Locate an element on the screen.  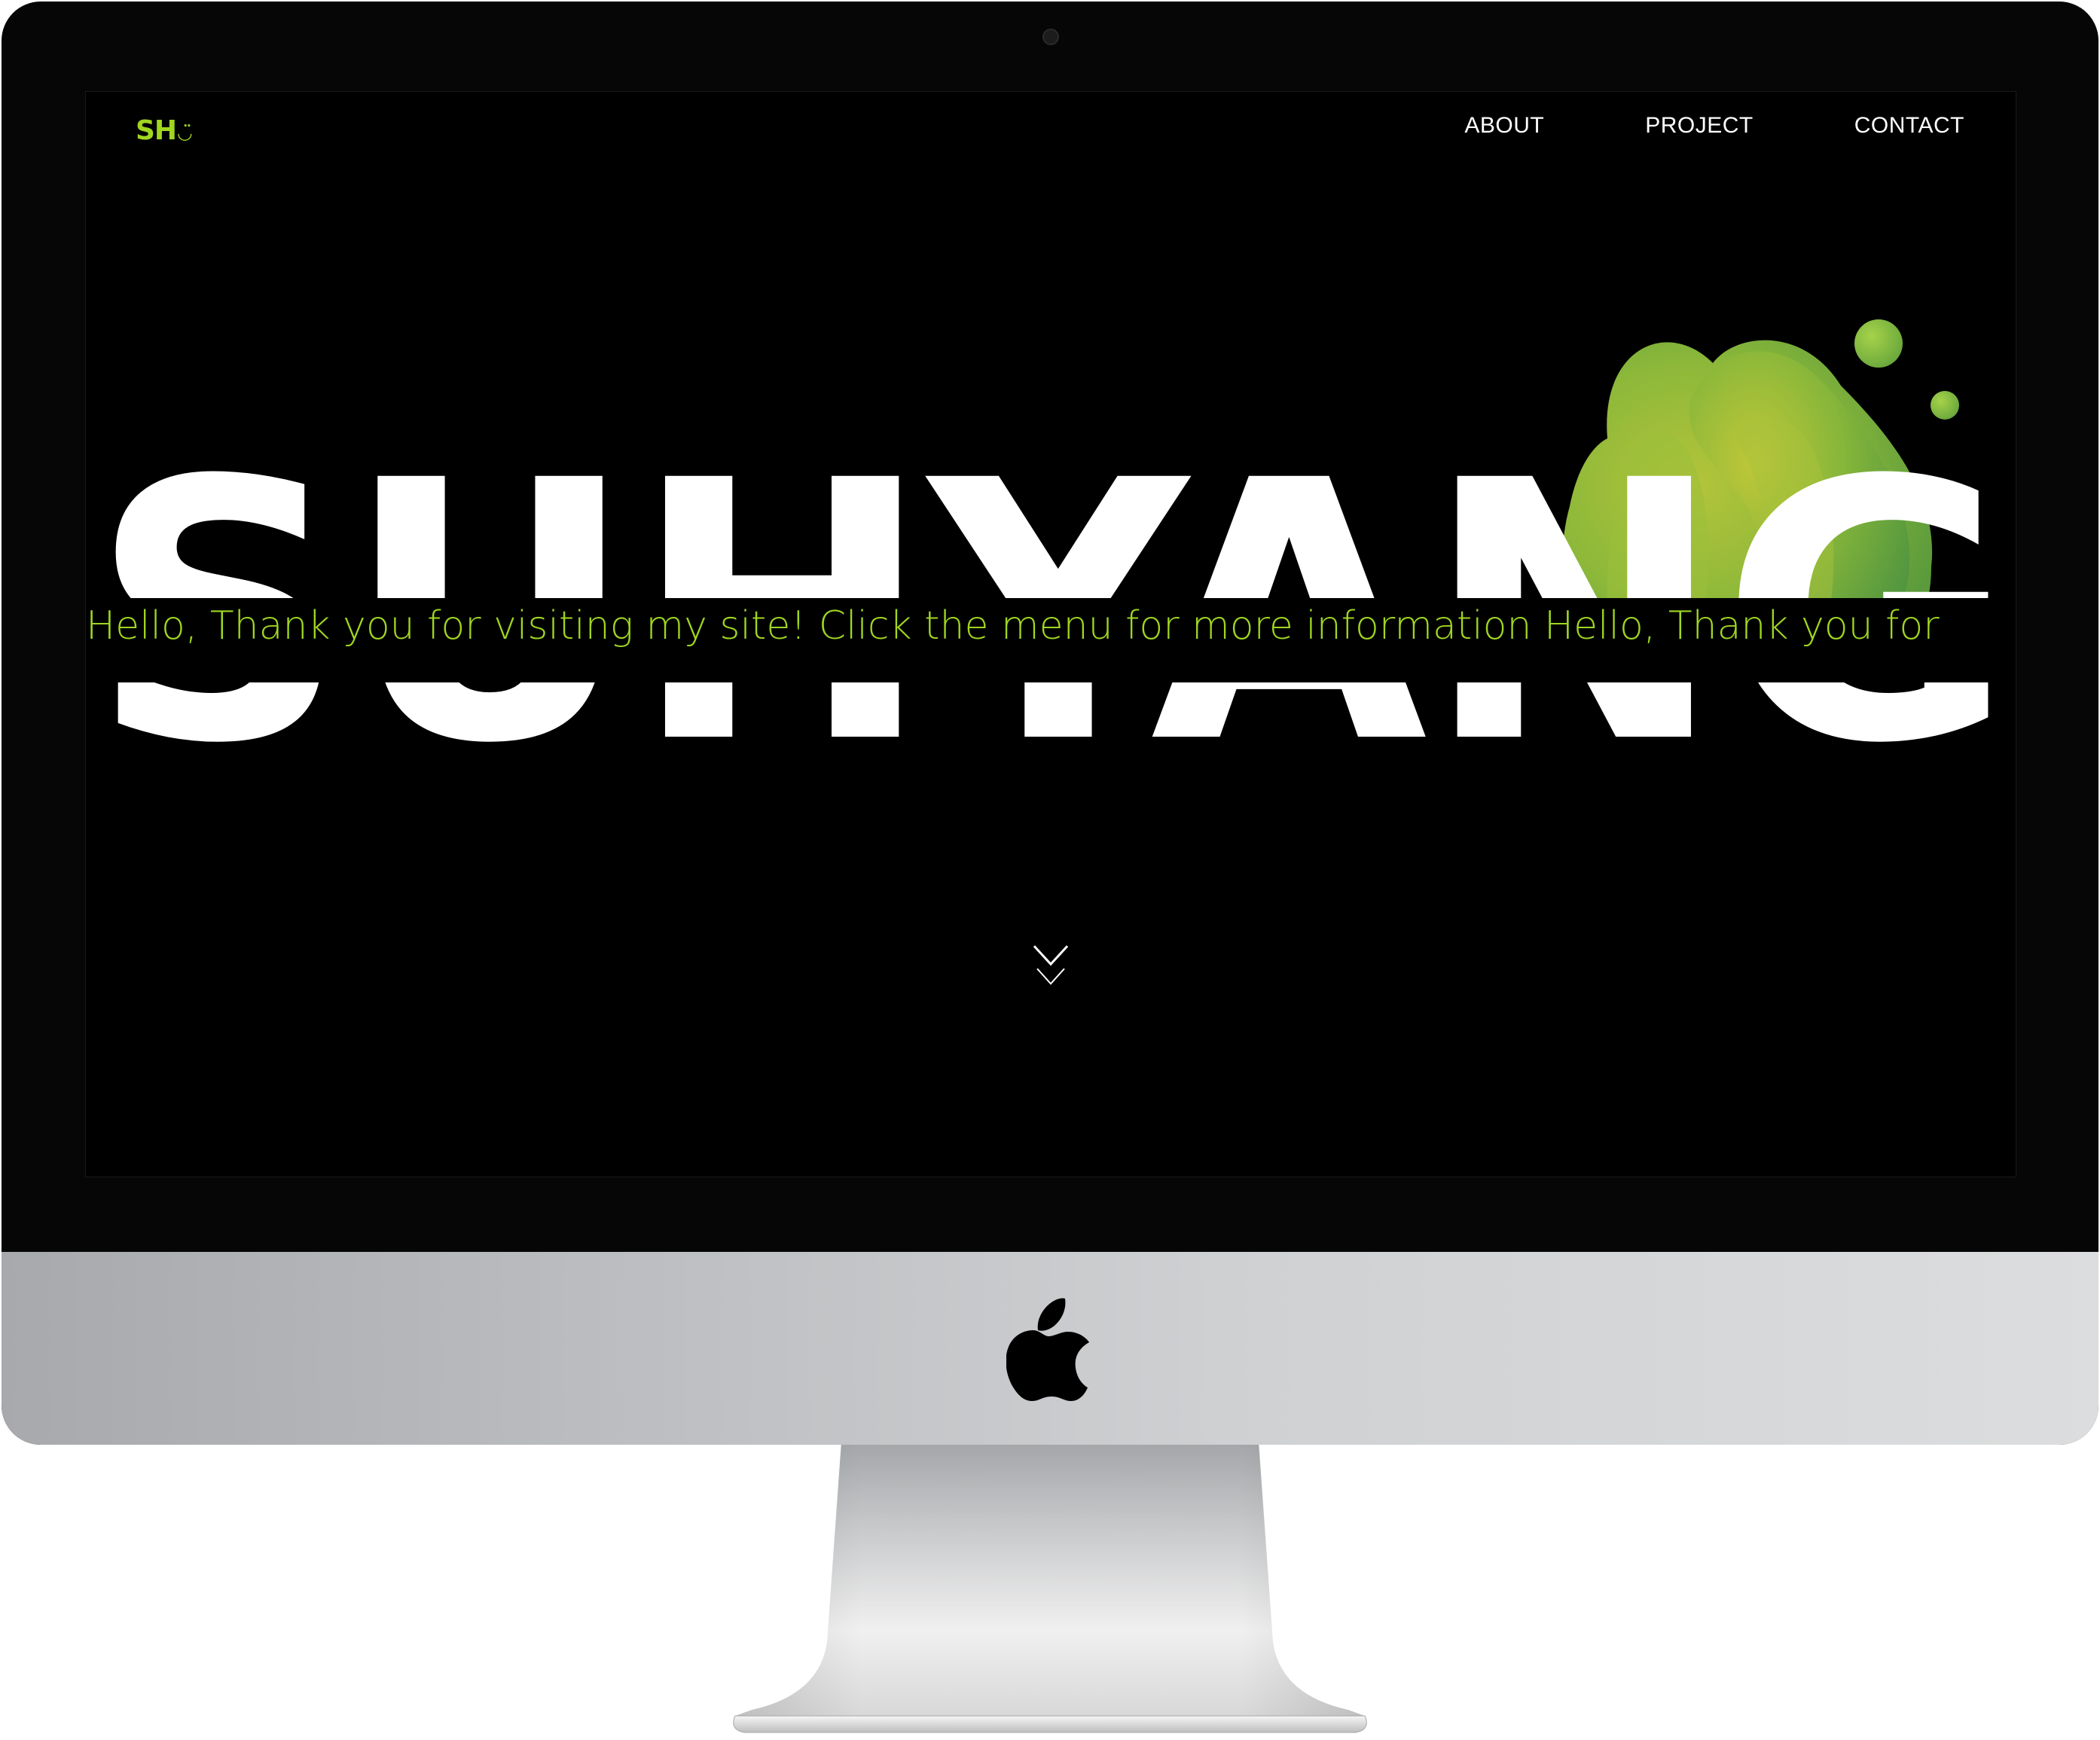
nav-about-link: ABOUT is located at coordinates (1504, 126).